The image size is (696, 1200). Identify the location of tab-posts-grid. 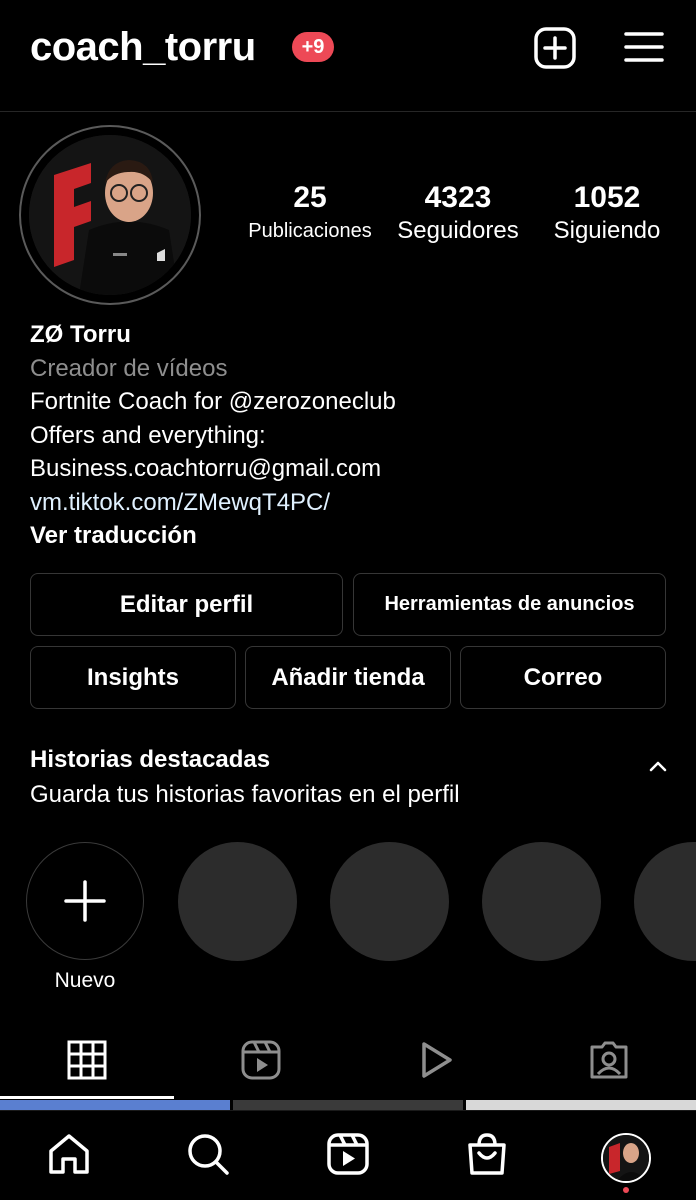
(87, 1060).